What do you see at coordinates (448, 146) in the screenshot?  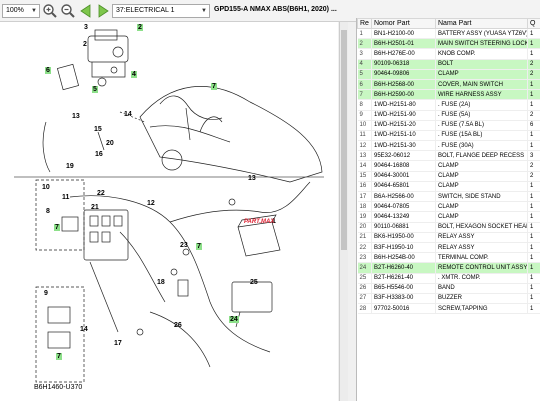 I see `table-row: 12 1WD-H2151-30. FUSE (30A) 1` at bounding box center [448, 146].